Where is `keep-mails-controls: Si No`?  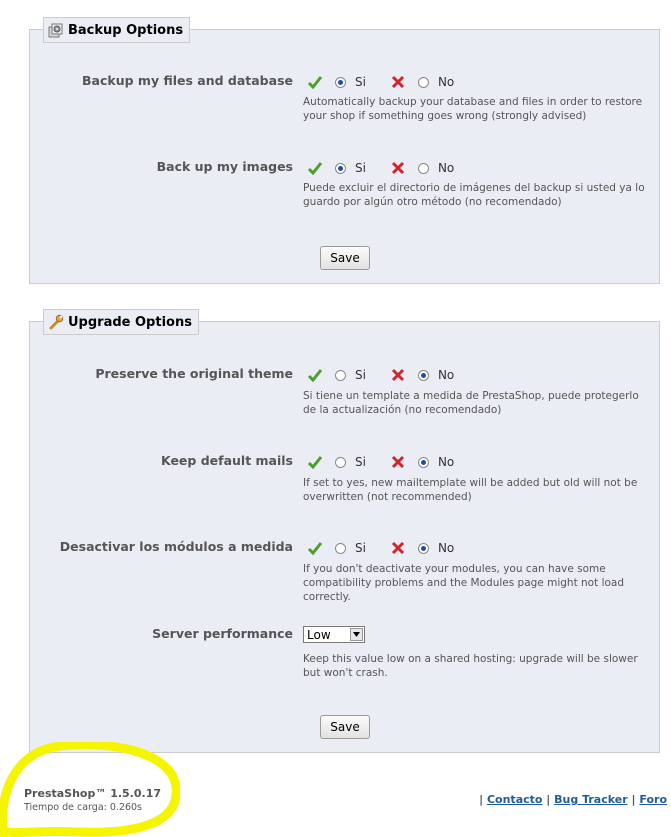 keep-mails-controls: Si No is located at coordinates (380, 462).